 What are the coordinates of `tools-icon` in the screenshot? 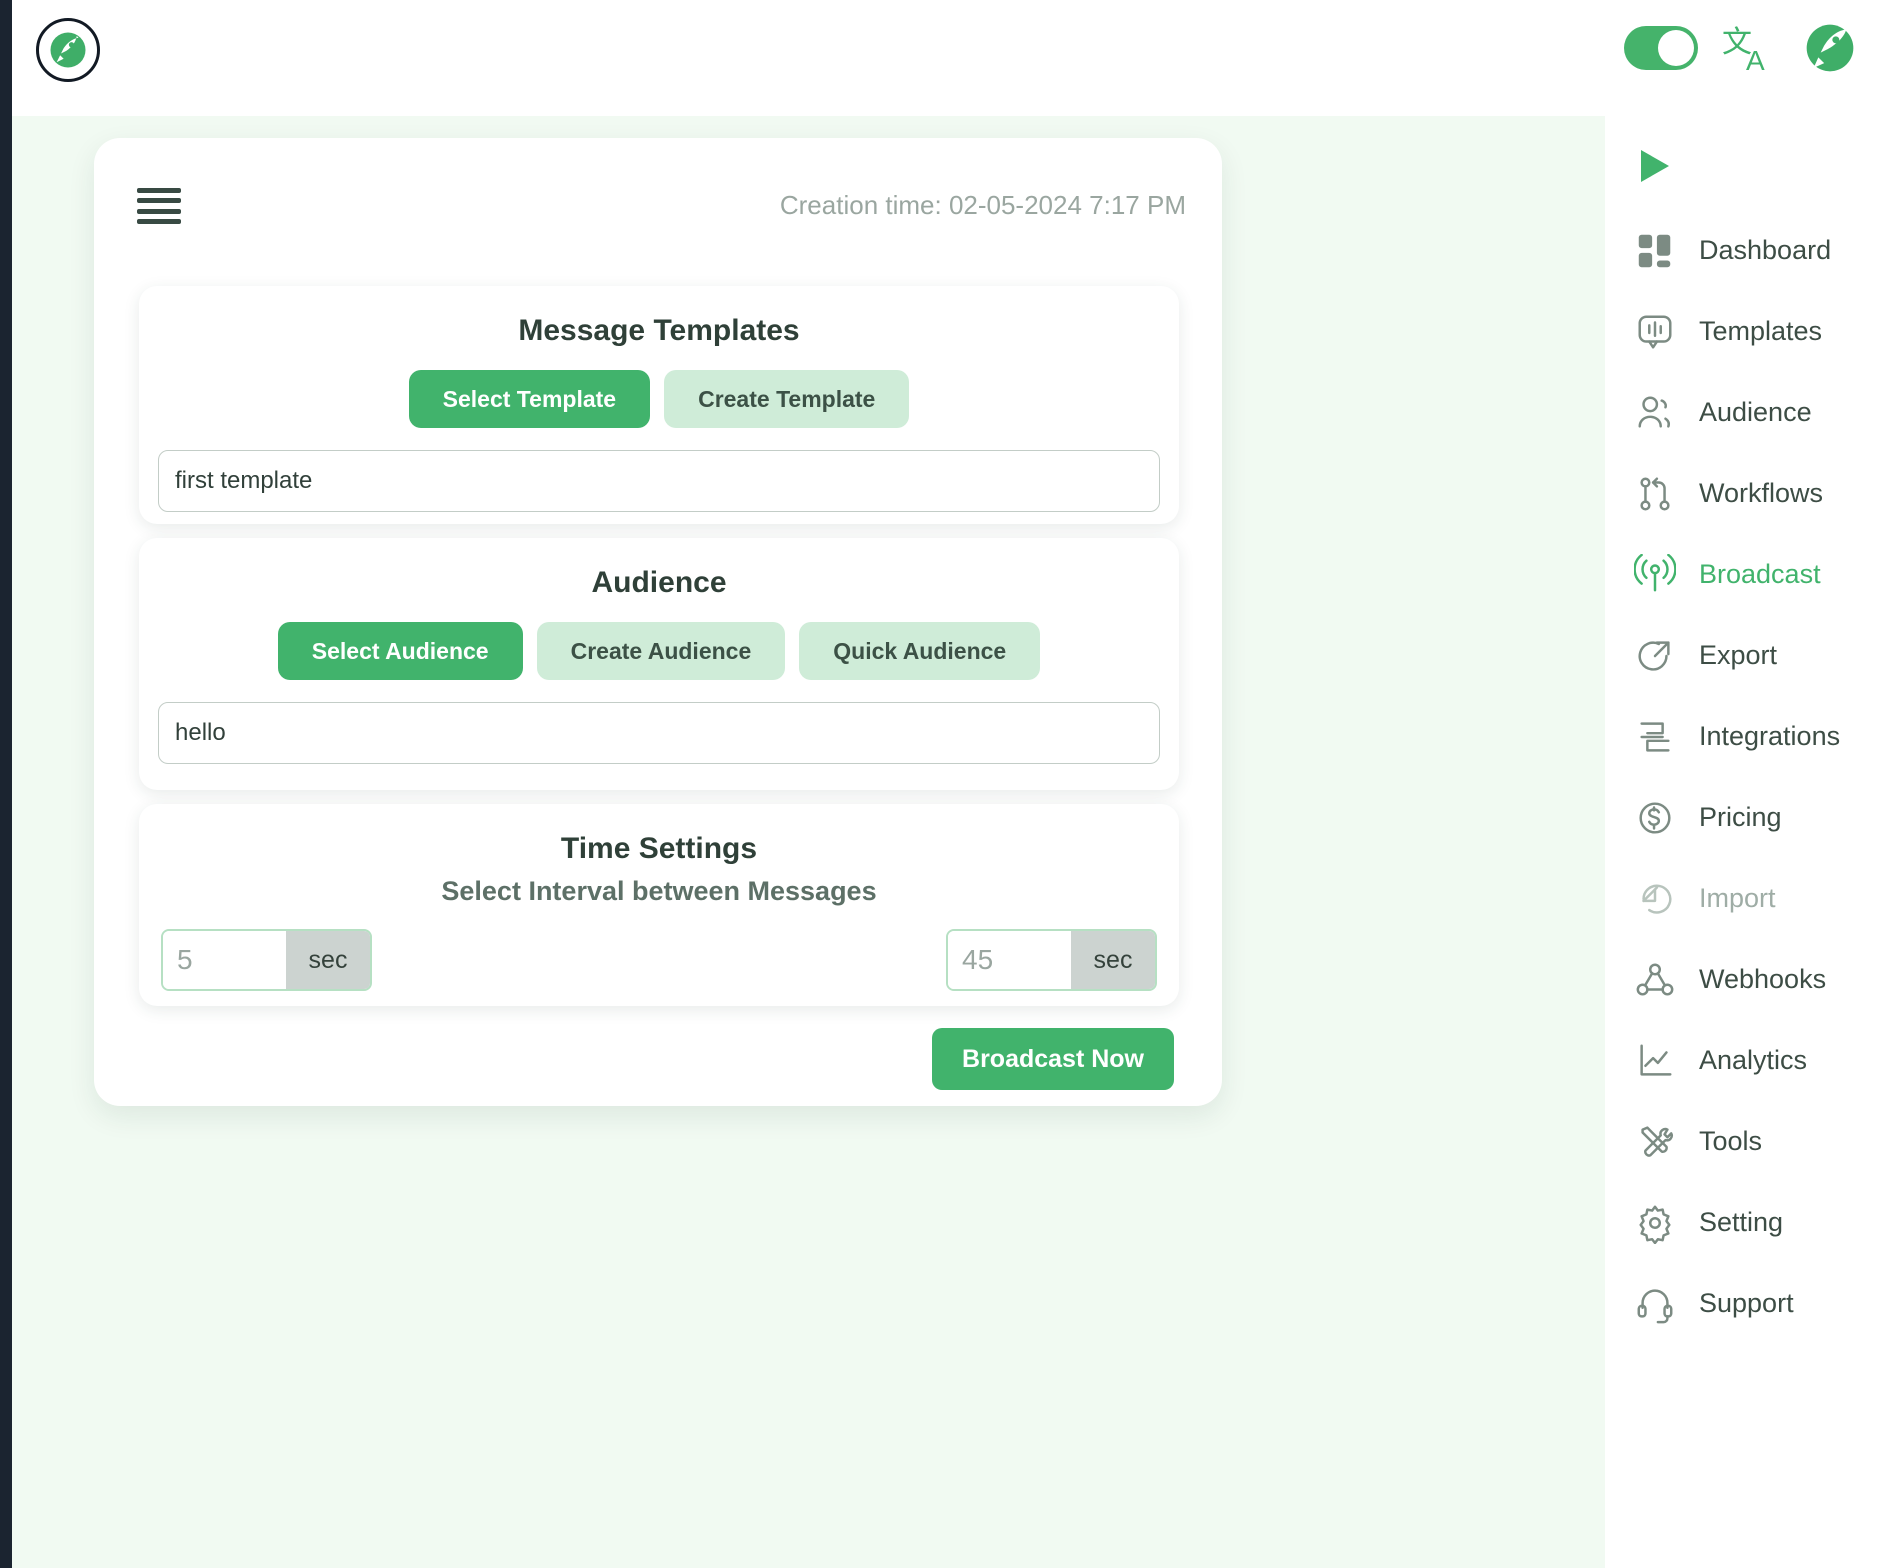 It's located at (1655, 1142).